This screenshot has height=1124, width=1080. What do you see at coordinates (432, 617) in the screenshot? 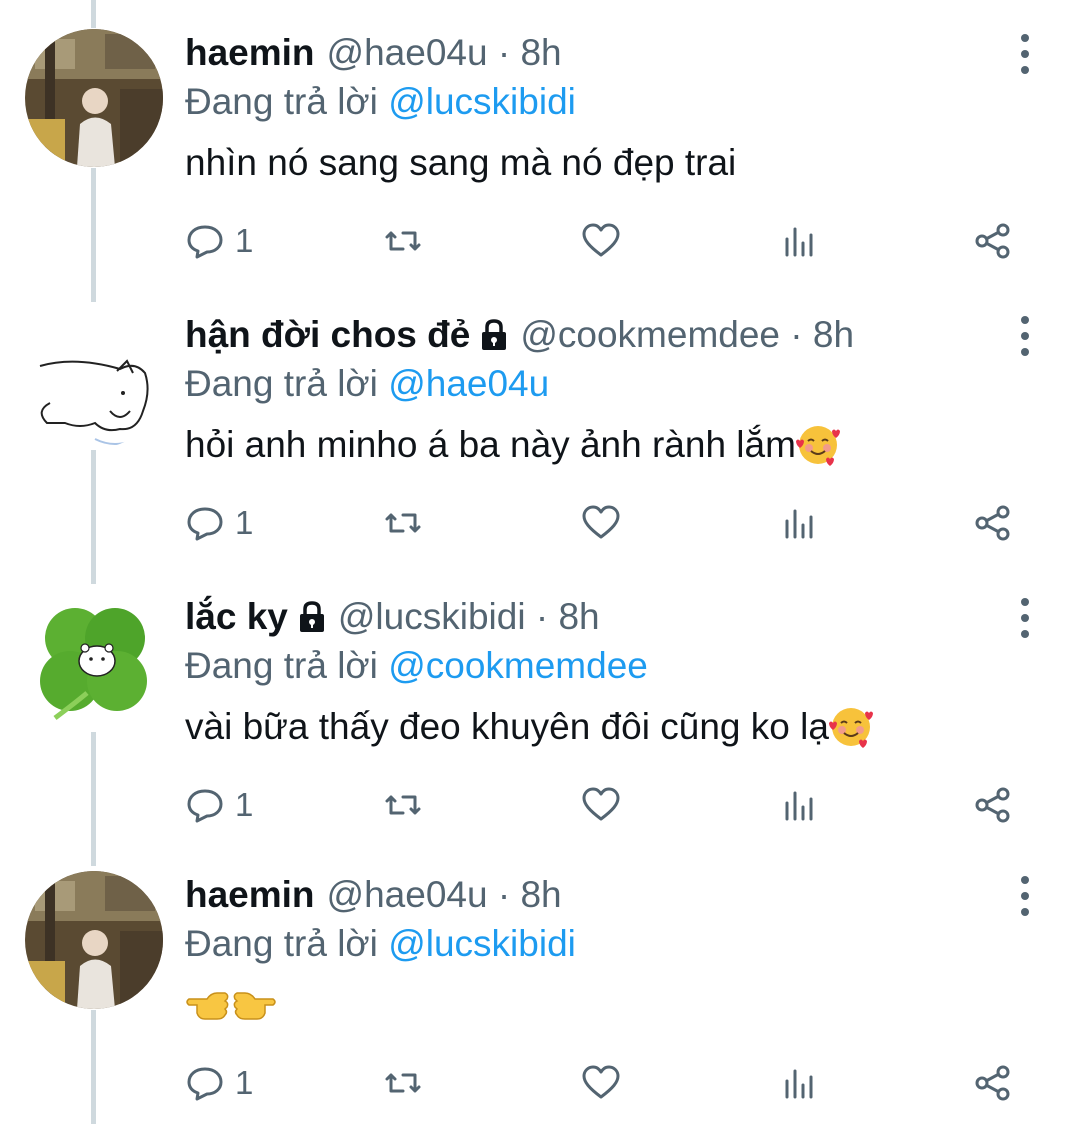
I see `handle: @lucskibidi` at bounding box center [432, 617].